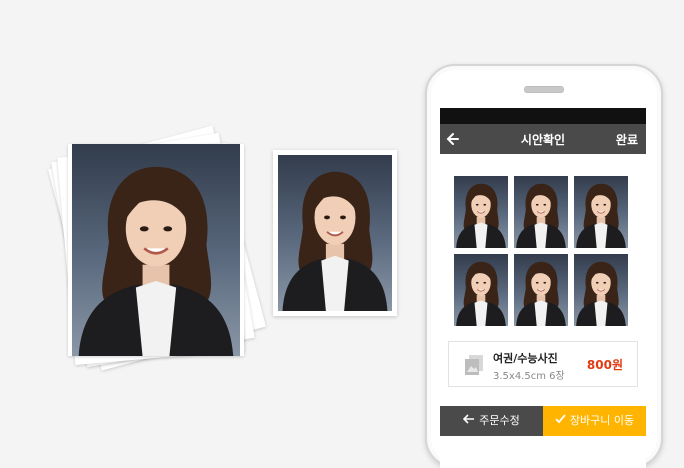 The image size is (684, 468). I want to click on status-bar, so click(543, 116).